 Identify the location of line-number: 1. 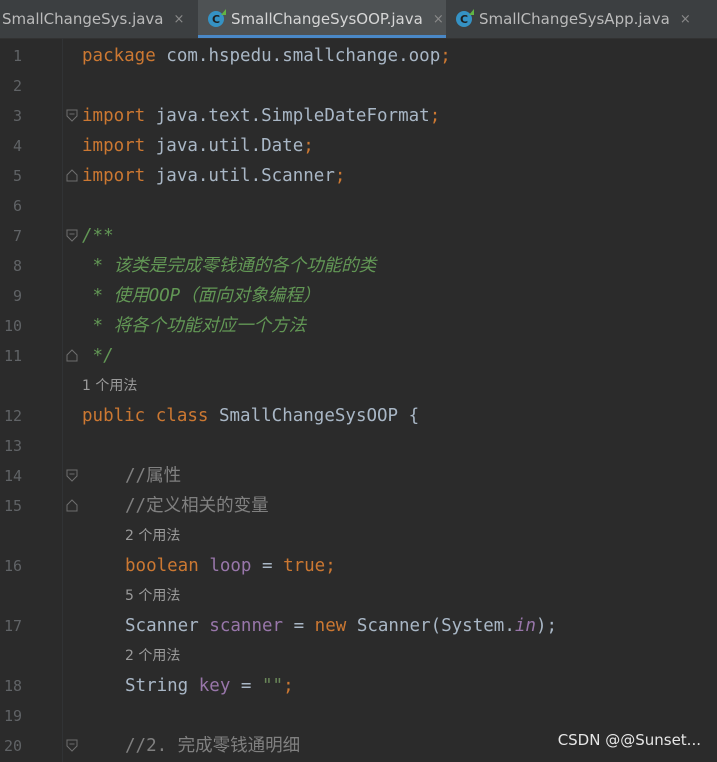
(17, 56).